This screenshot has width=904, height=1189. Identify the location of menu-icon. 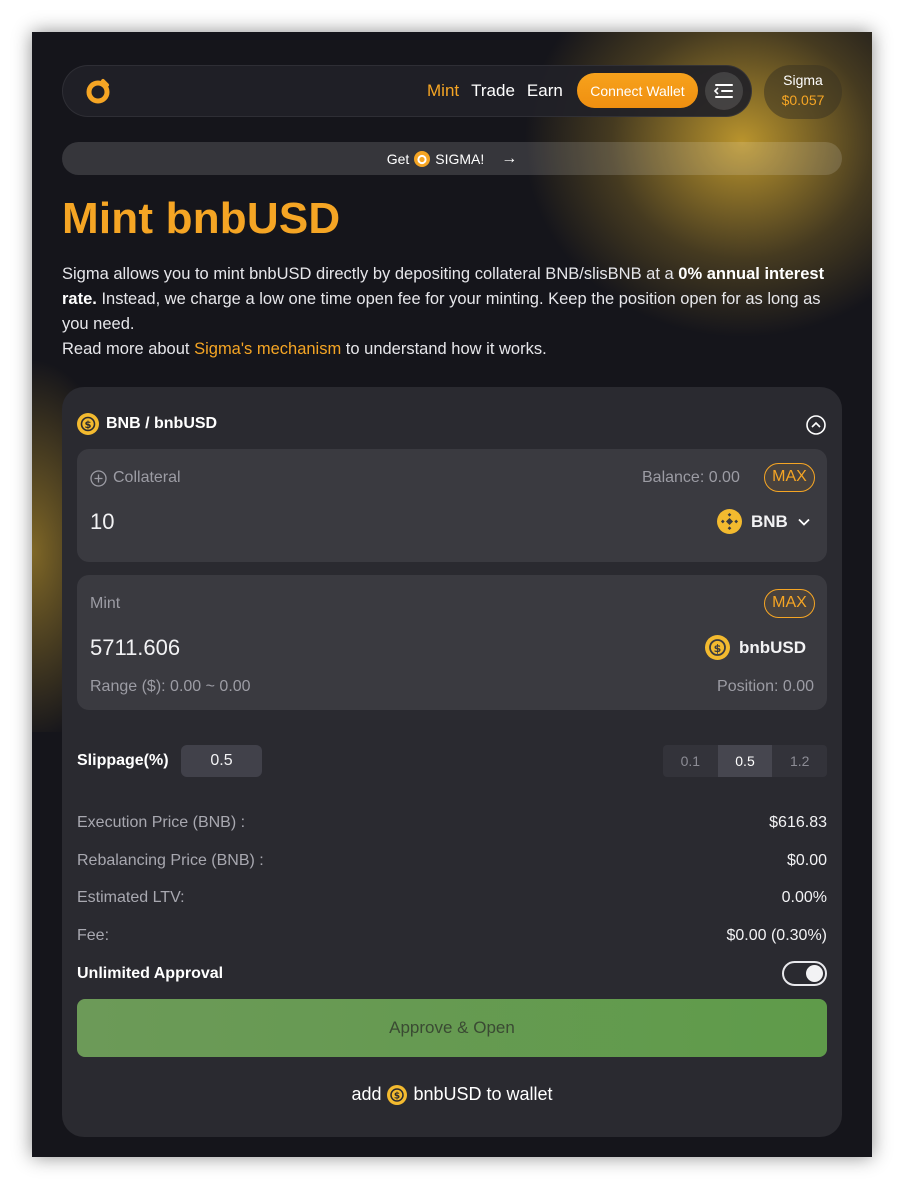
(723, 91).